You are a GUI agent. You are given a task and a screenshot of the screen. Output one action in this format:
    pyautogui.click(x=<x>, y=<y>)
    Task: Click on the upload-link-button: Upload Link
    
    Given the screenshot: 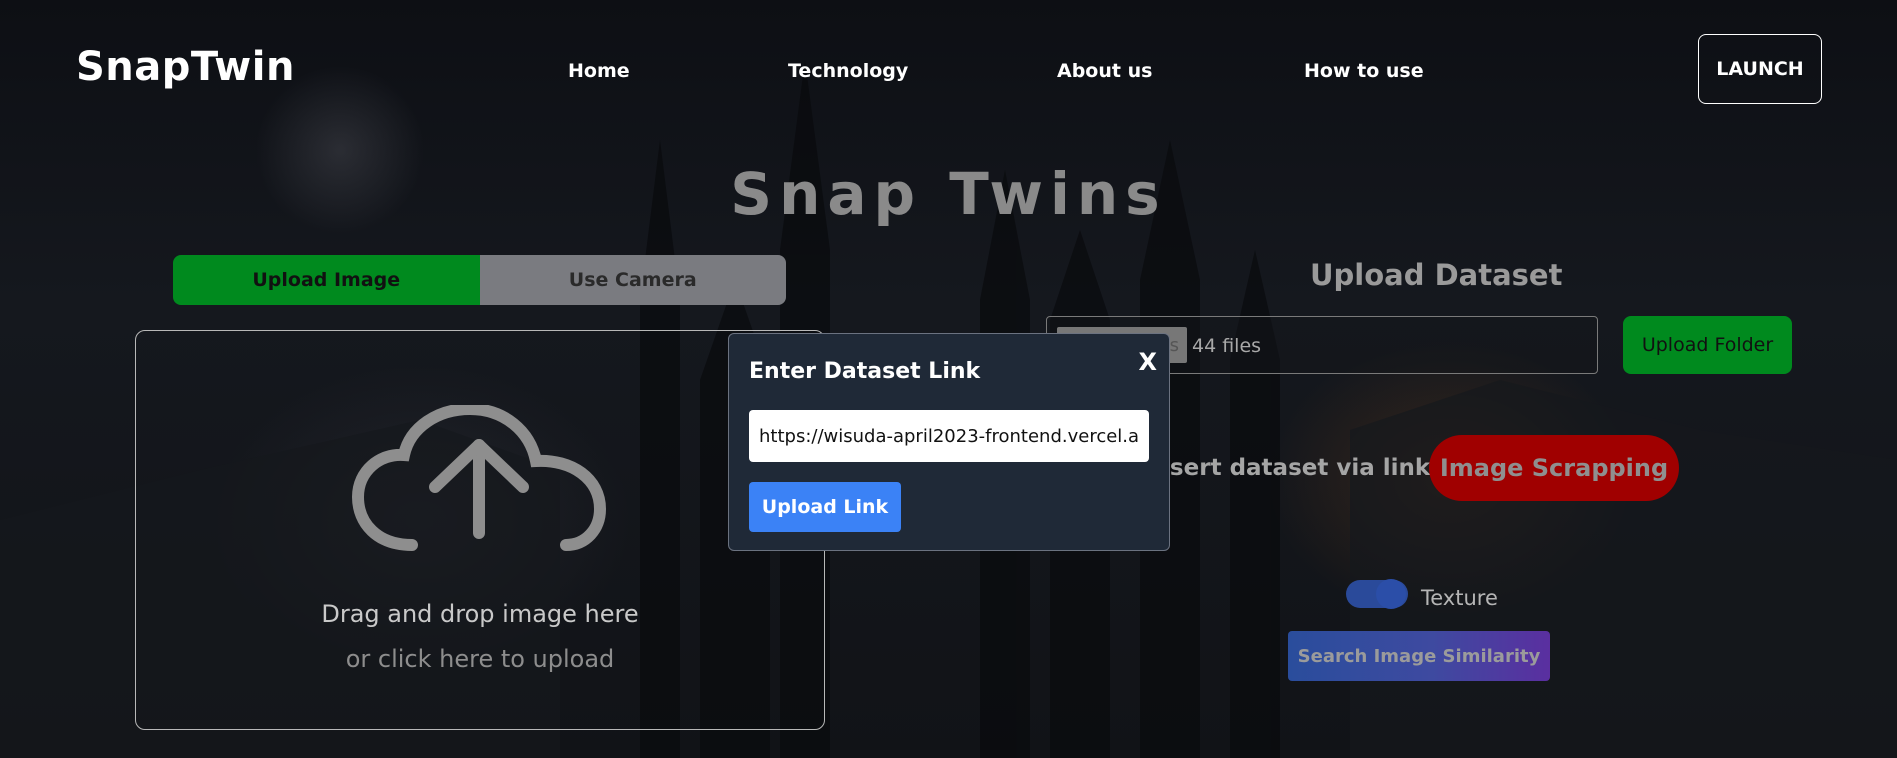 What is the action you would take?
    pyautogui.click(x=825, y=507)
    